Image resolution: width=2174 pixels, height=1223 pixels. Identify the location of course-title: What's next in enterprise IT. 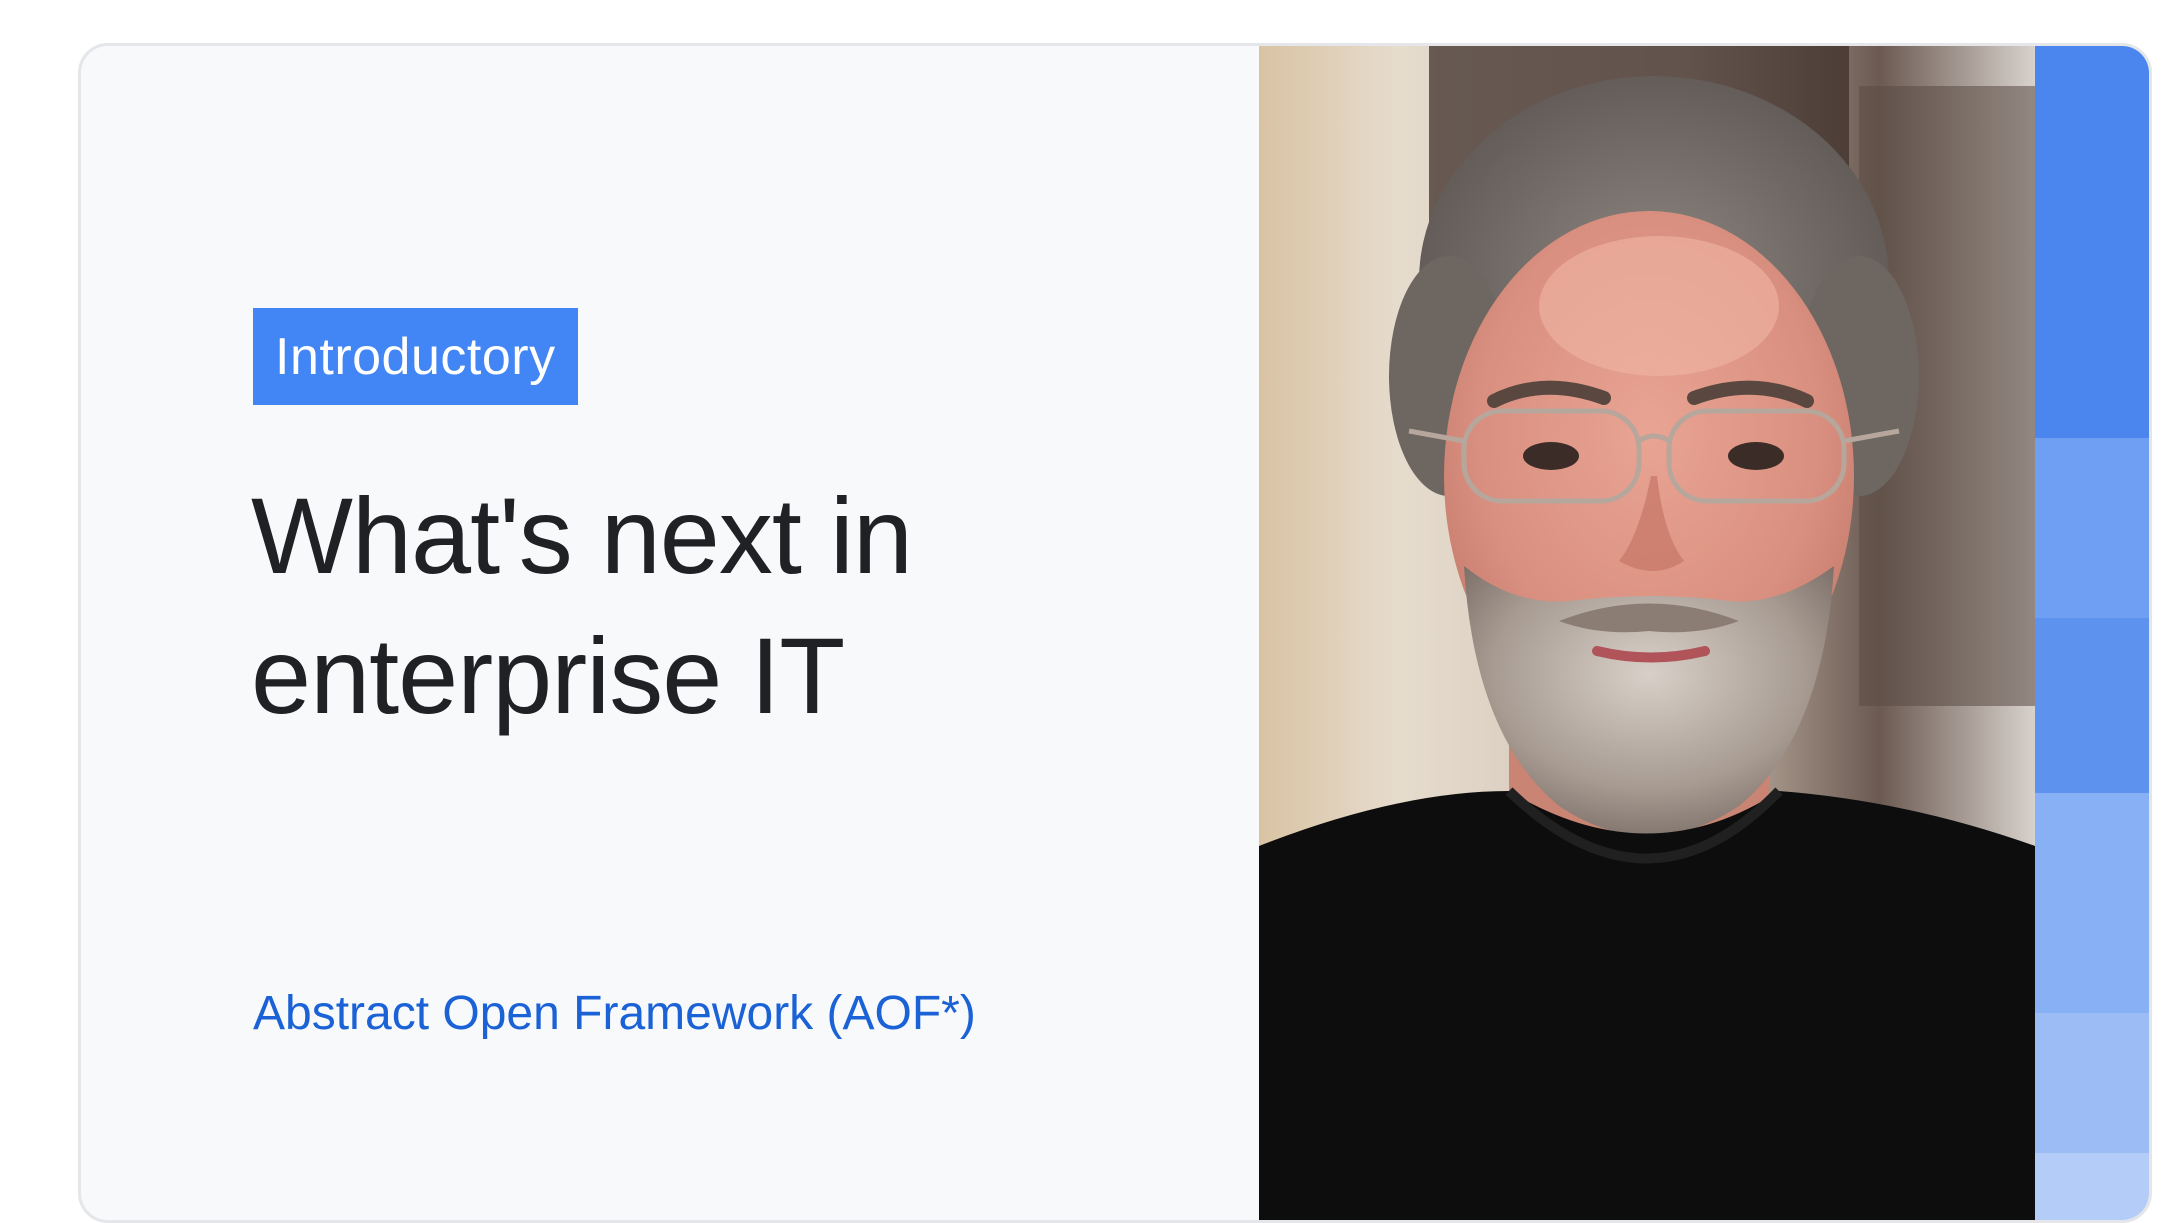
(582, 605).